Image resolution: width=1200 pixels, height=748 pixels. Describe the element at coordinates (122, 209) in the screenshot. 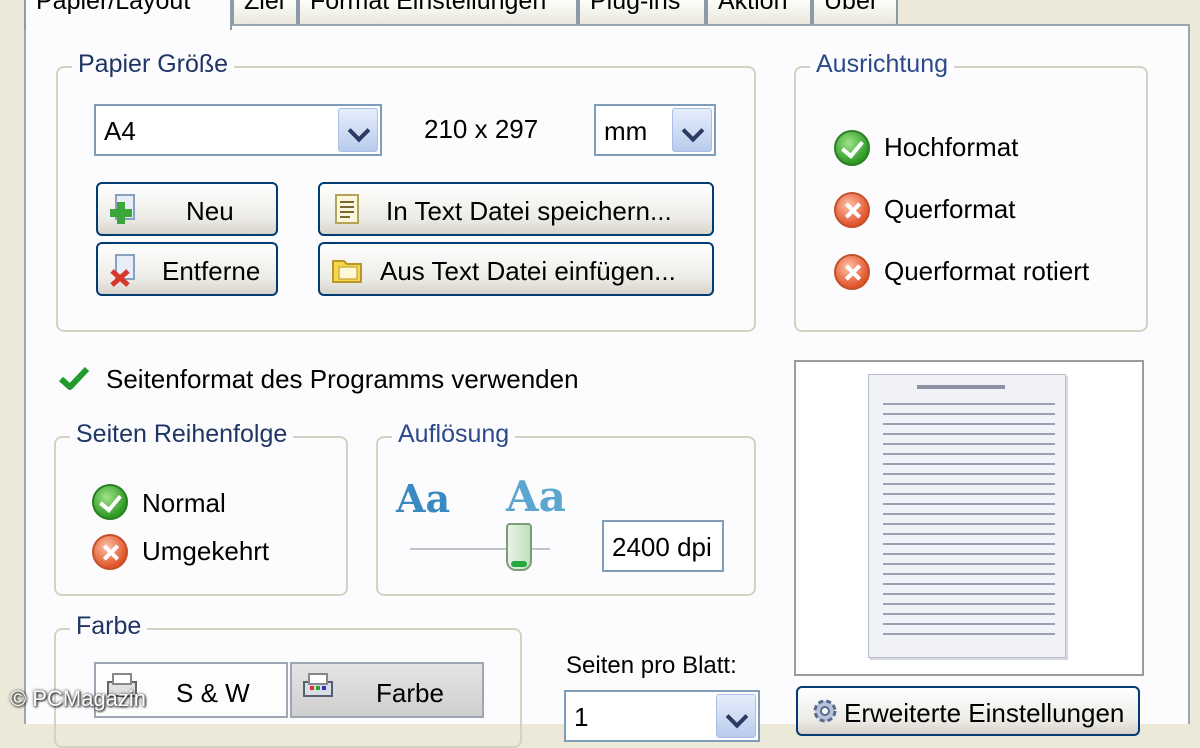

I see `add-page-icon` at that location.